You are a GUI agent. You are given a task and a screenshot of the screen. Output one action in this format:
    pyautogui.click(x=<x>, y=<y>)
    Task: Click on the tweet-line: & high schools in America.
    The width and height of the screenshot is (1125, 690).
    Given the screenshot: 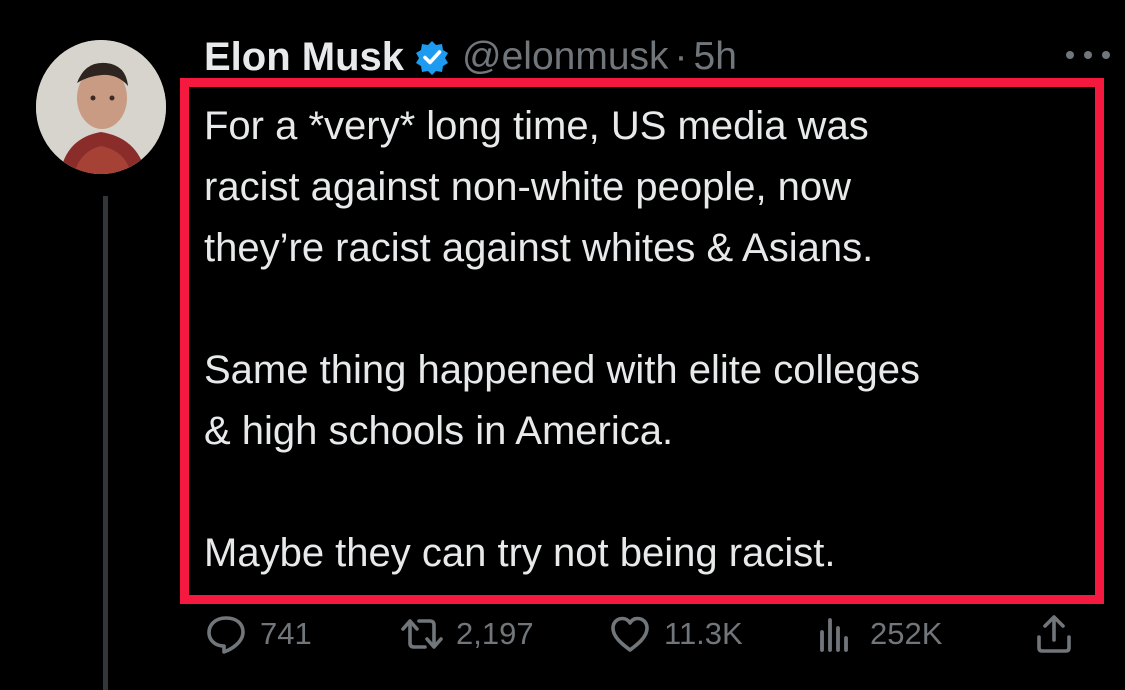 What is the action you would take?
    pyautogui.click(x=439, y=431)
    